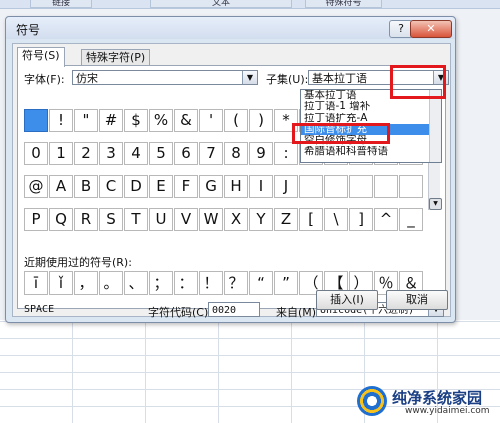  What do you see at coordinates (161, 153) in the screenshot?
I see `symbol-cell: 5` at bounding box center [161, 153].